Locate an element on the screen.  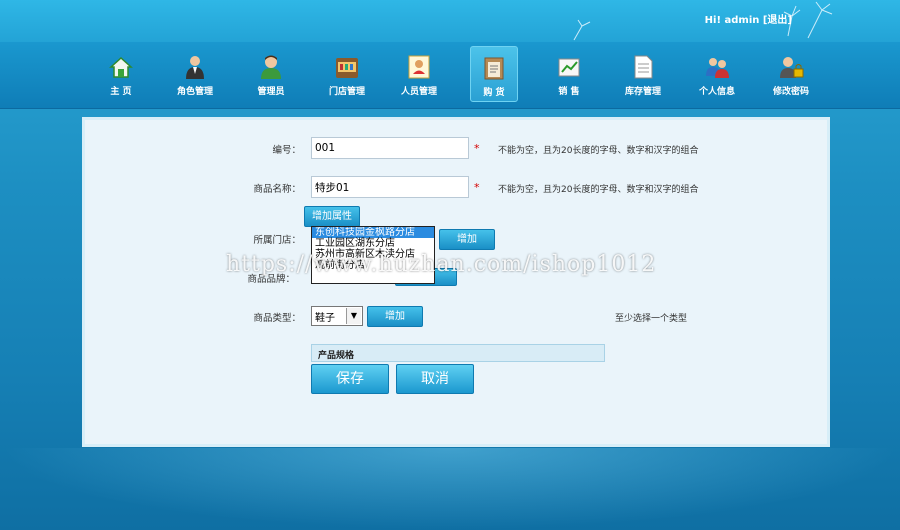
type-label: 商品类型： is located at coordinates (277, 318).